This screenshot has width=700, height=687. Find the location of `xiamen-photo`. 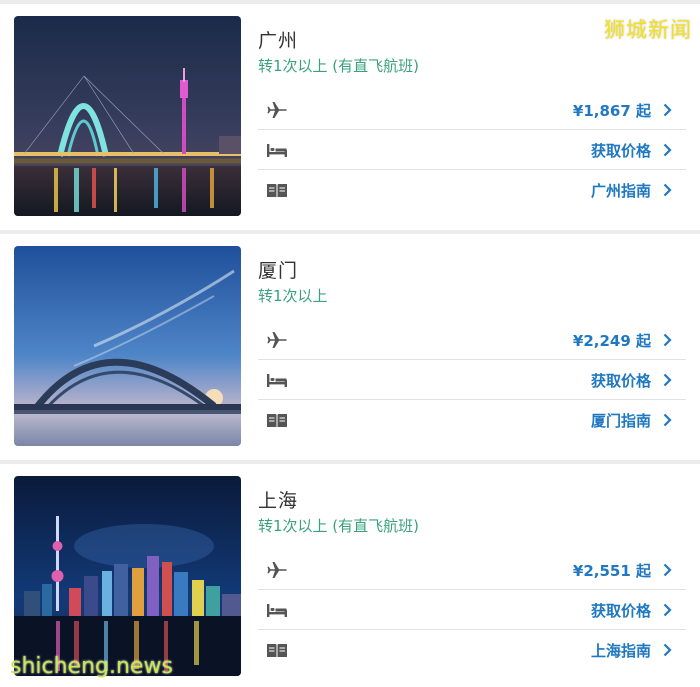

xiamen-photo is located at coordinates (127, 346).